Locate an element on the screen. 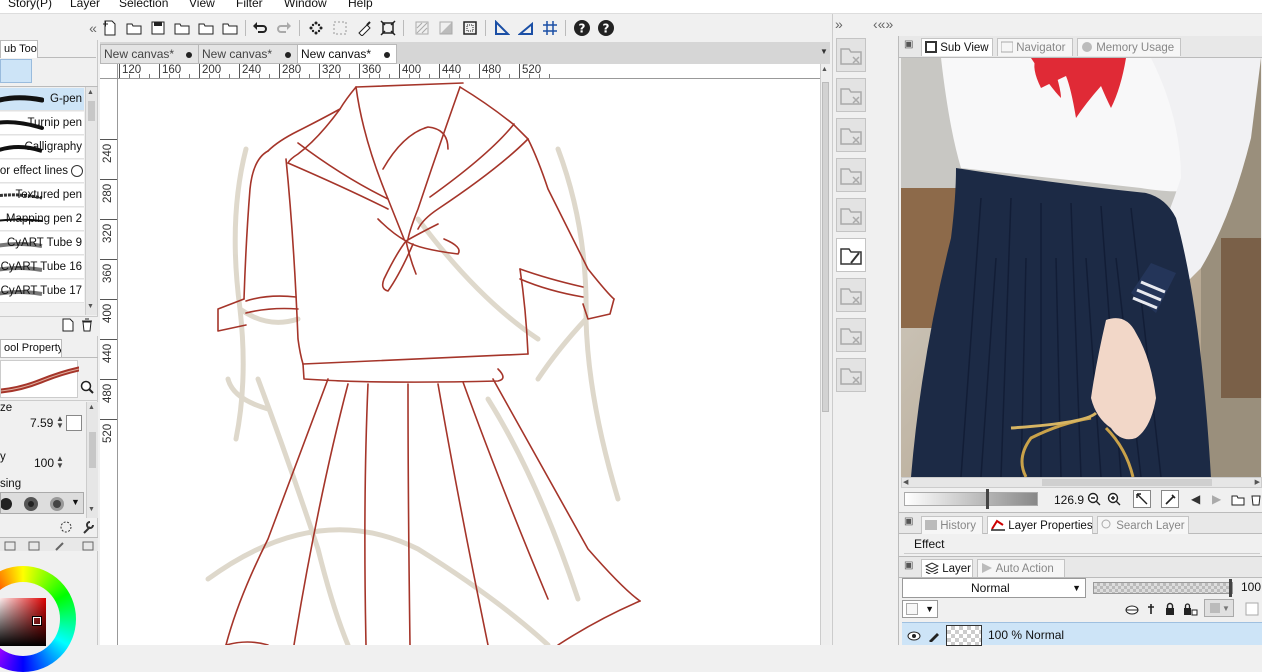  layer-color-icon is located at coordinates (1252, 609).